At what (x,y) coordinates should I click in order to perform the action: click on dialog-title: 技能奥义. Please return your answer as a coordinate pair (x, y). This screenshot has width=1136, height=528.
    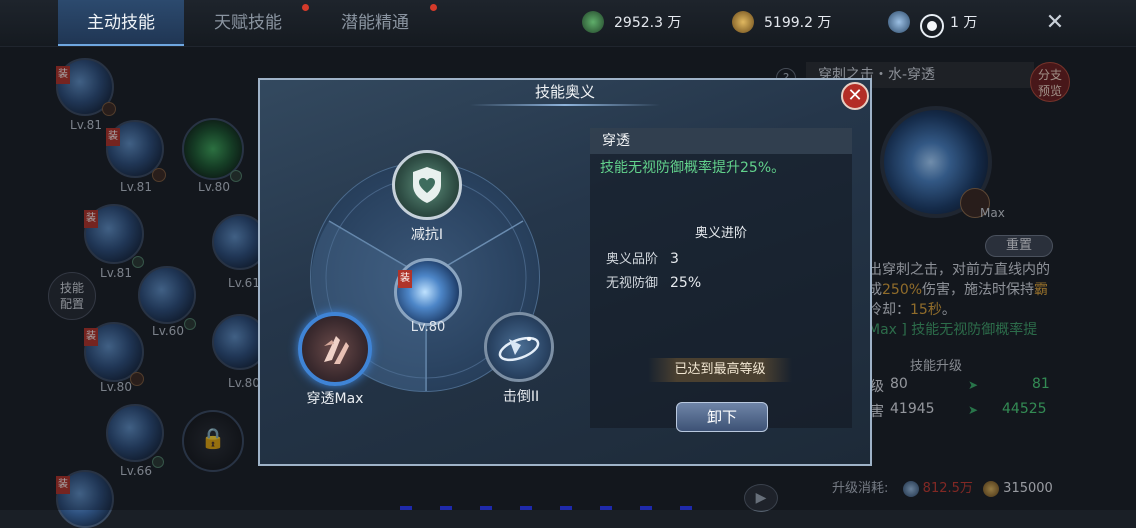
    Looking at the image, I should click on (564, 92).